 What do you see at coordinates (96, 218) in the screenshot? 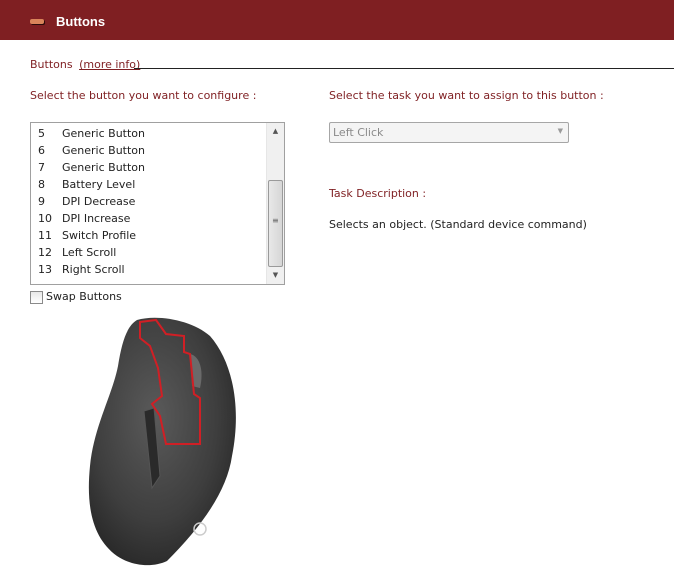
I see `button-name: DPI Increase` at bounding box center [96, 218].